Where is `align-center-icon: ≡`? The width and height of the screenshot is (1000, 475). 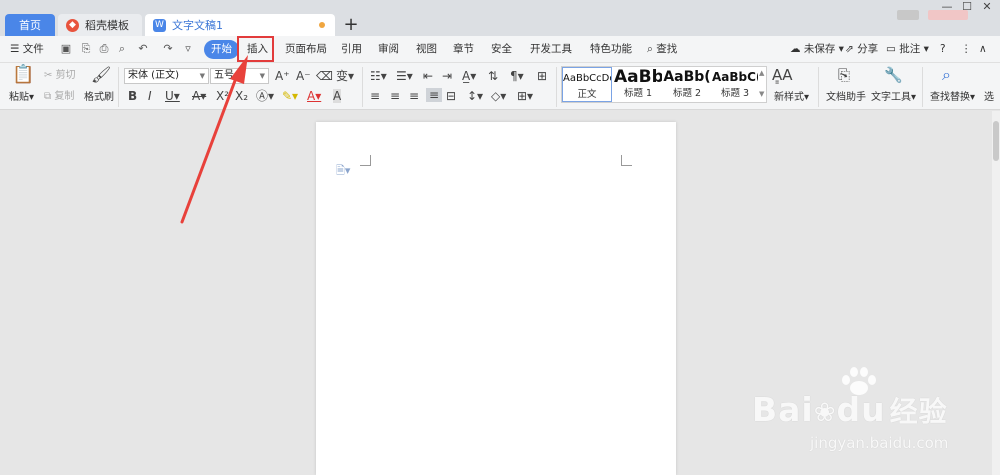
align-center-icon: ≡ is located at coordinates (395, 96).